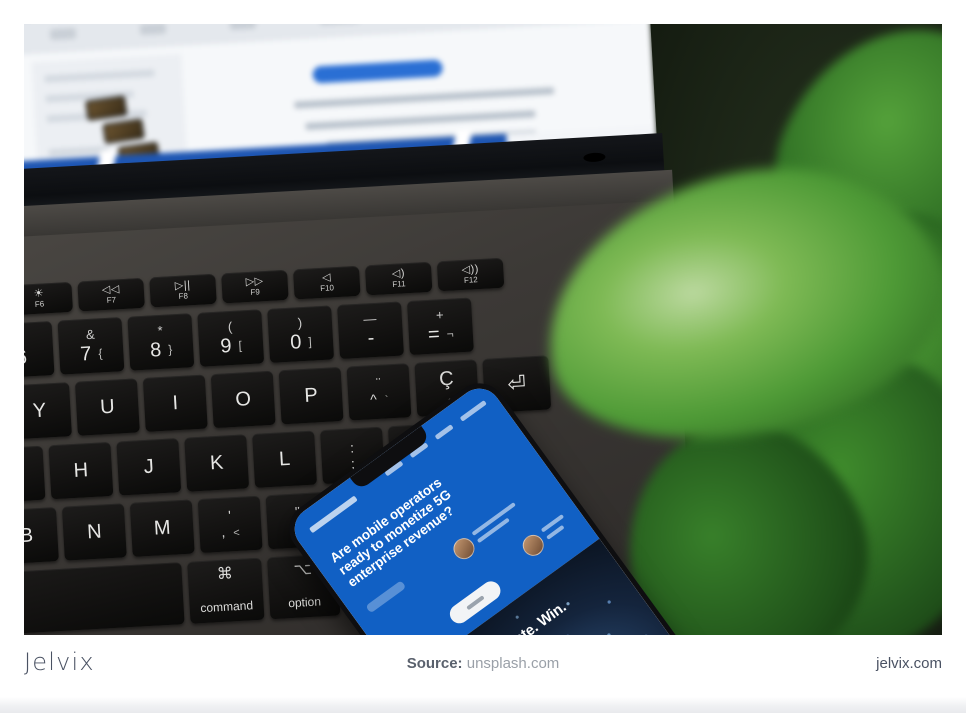  What do you see at coordinates (243, 399) in the screenshot?
I see `key-o: O` at bounding box center [243, 399].